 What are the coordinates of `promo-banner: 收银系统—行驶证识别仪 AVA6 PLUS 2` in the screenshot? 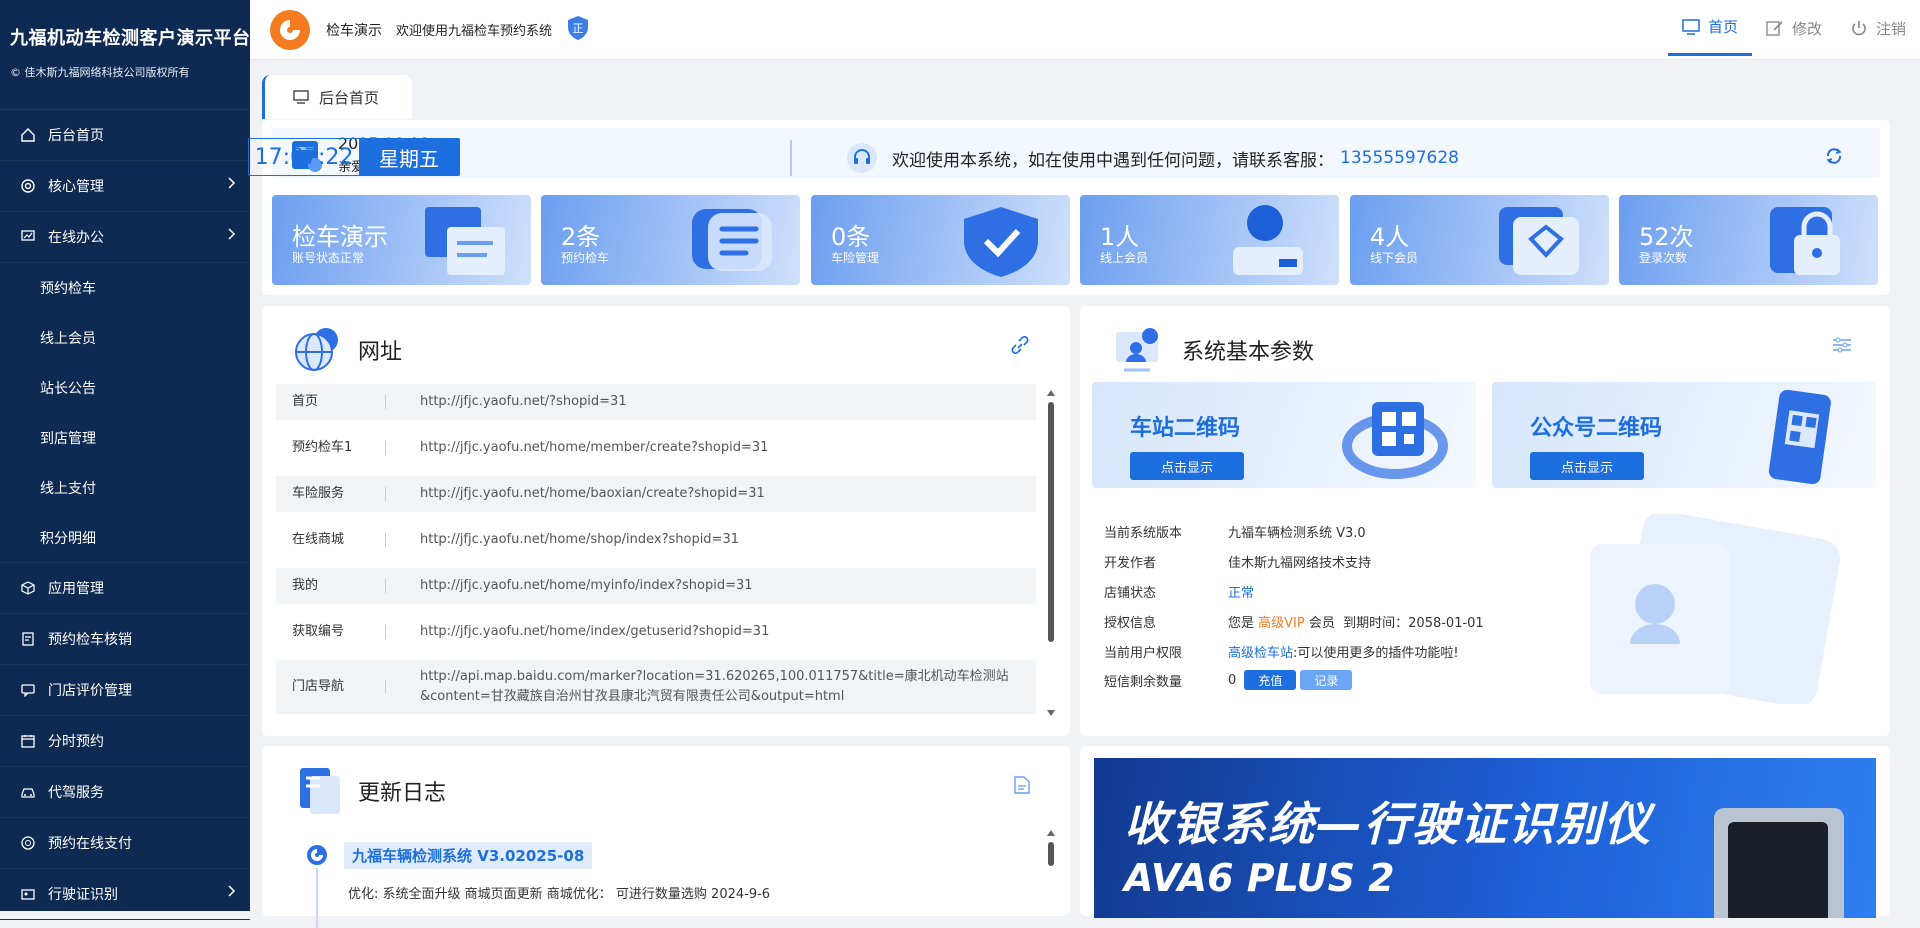 It's located at (1485, 838).